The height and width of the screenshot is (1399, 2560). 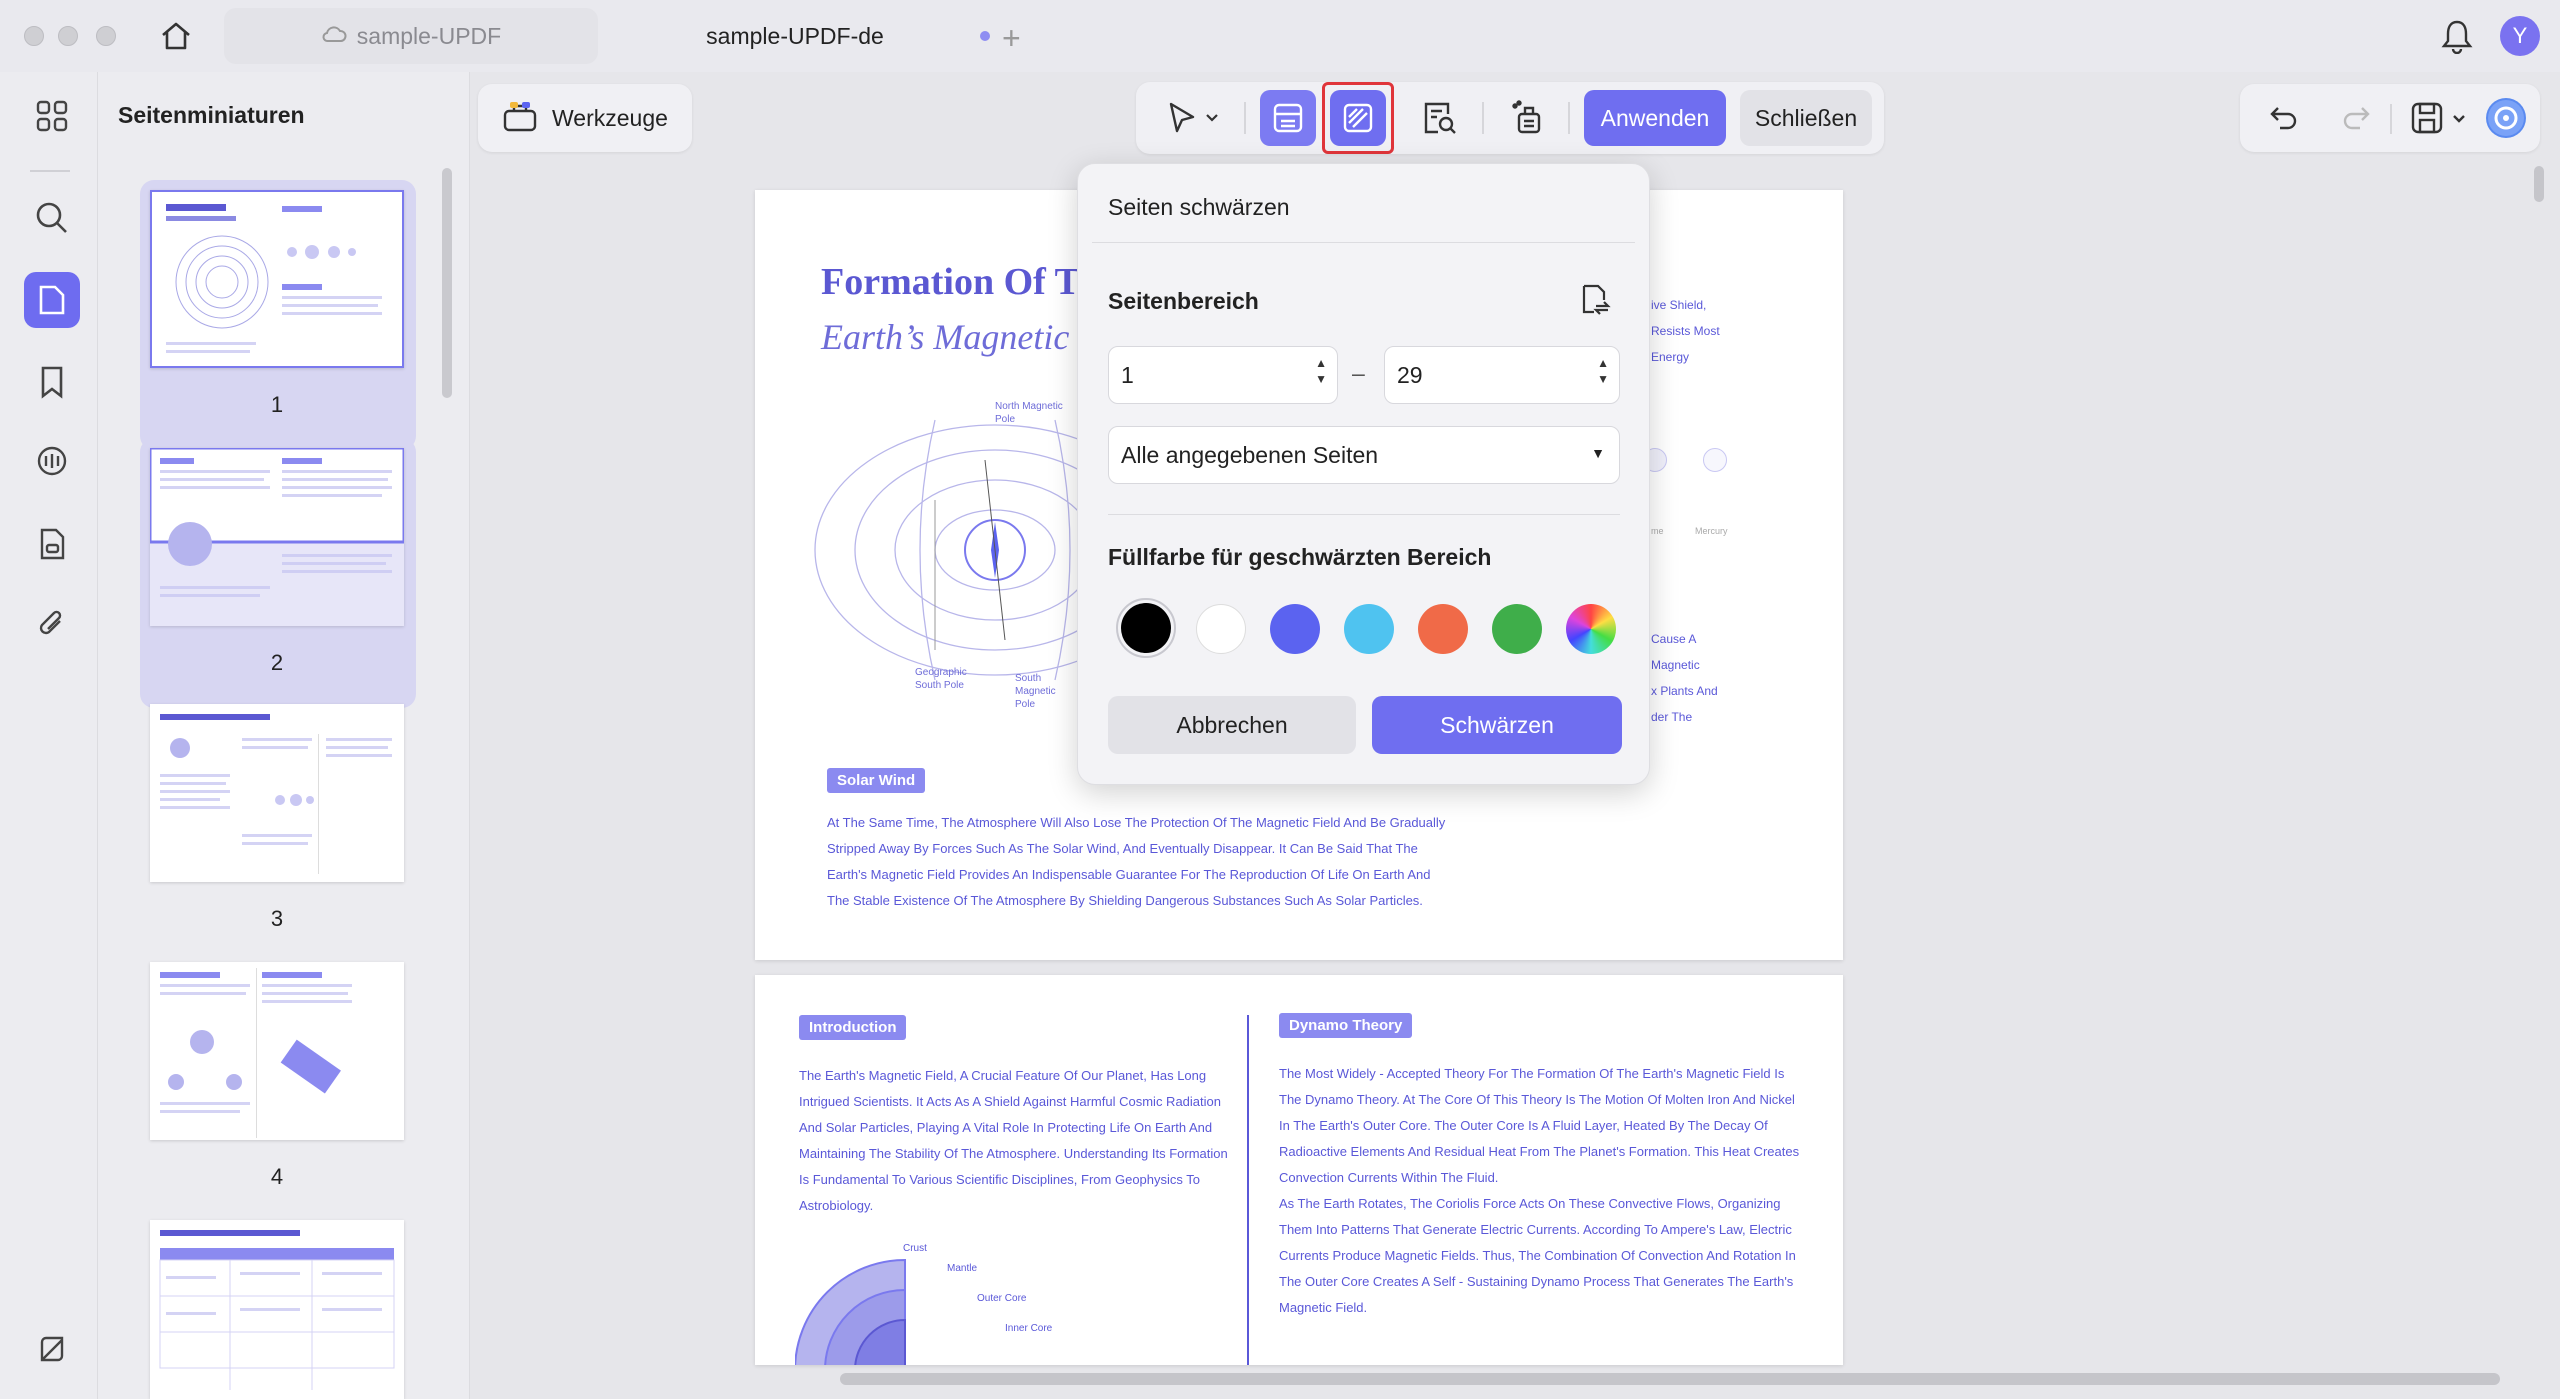 What do you see at coordinates (106, 36) in the screenshot?
I see `zoom-window-button` at bounding box center [106, 36].